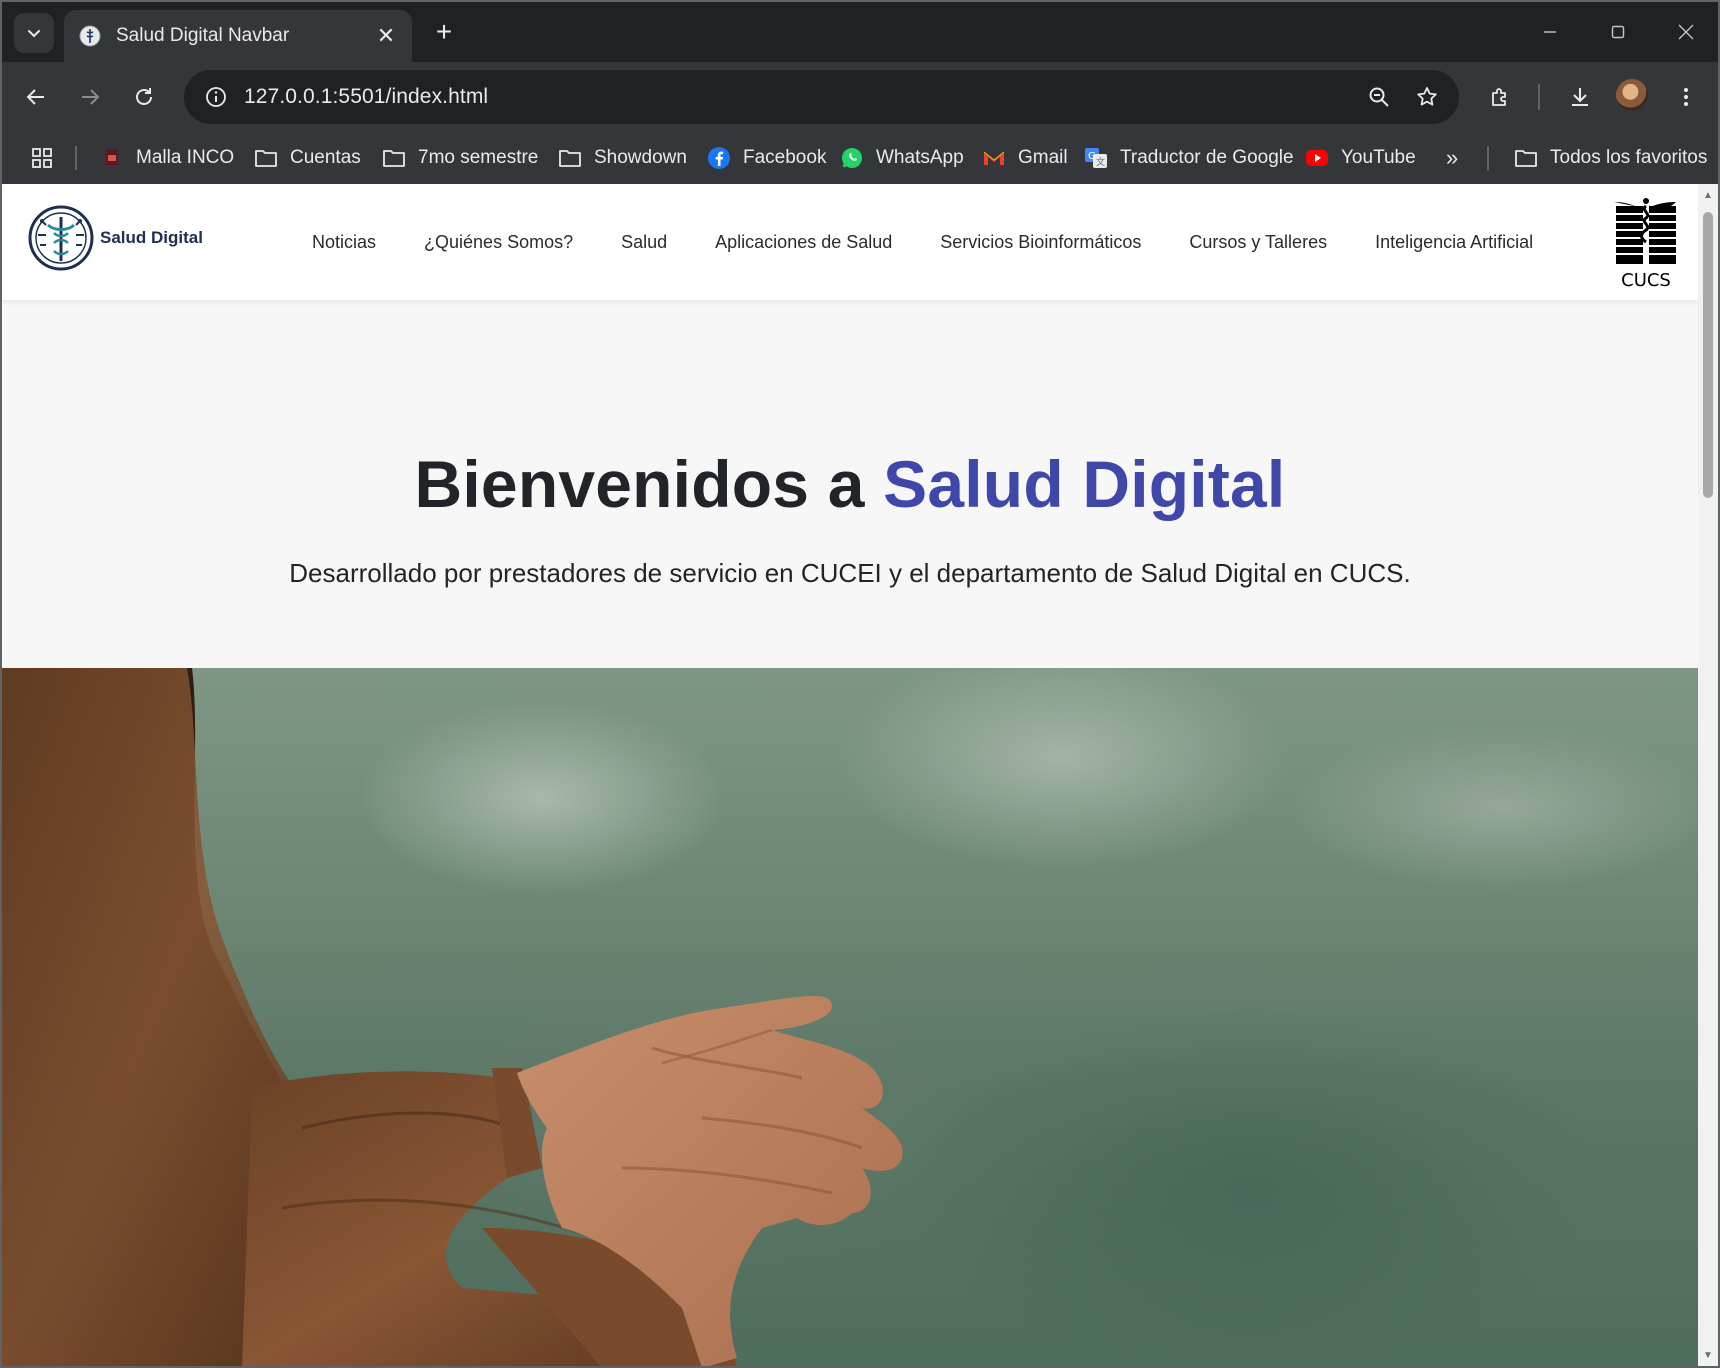 Image resolution: width=1720 pixels, height=1368 pixels. I want to click on zoom-icon, so click(1379, 97).